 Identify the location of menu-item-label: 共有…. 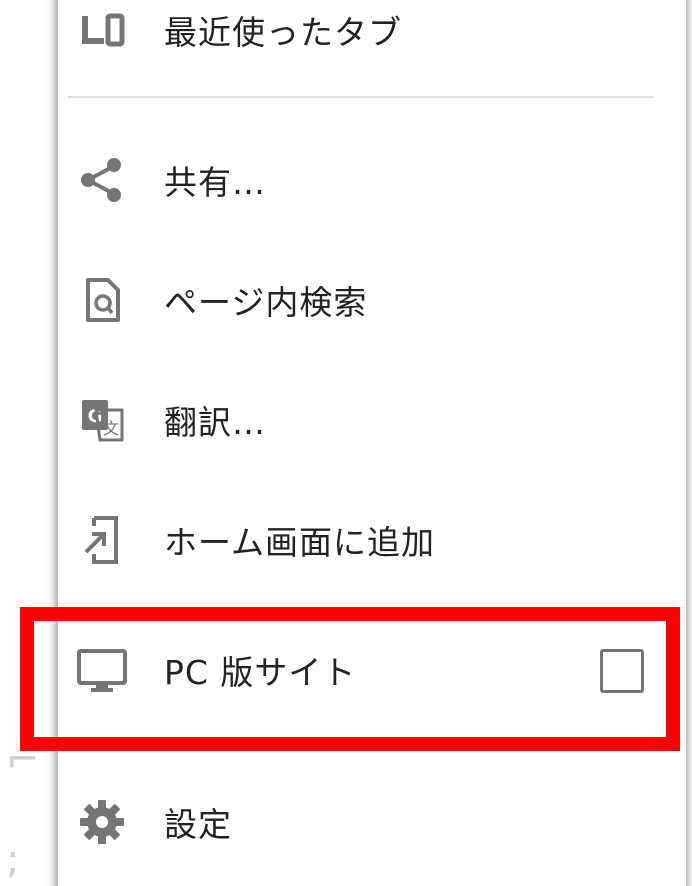
(215, 182).